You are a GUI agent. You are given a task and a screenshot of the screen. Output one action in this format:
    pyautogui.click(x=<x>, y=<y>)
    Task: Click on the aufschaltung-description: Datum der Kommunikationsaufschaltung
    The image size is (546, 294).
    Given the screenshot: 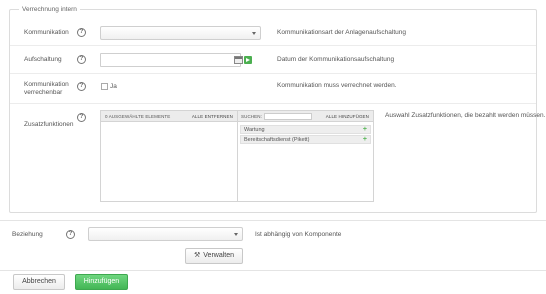 What is the action you would take?
    pyautogui.click(x=336, y=59)
    